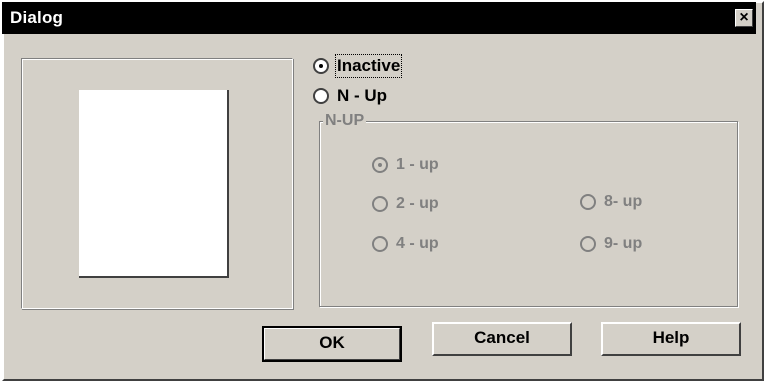 The width and height of the screenshot is (766, 382). I want to click on radio-2-up-indicator, so click(380, 204).